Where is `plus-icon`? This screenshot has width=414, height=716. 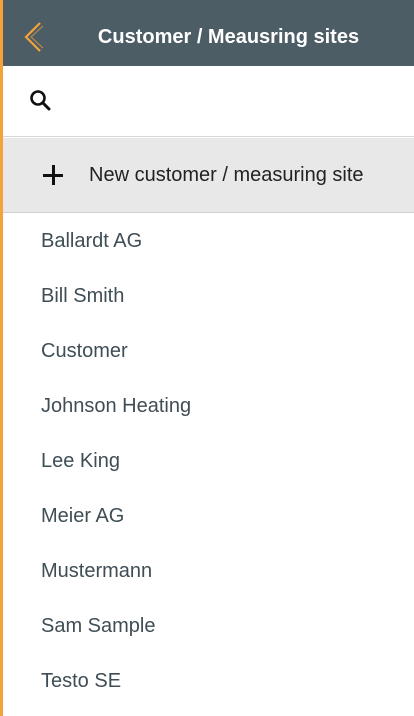
plus-icon is located at coordinates (53, 175).